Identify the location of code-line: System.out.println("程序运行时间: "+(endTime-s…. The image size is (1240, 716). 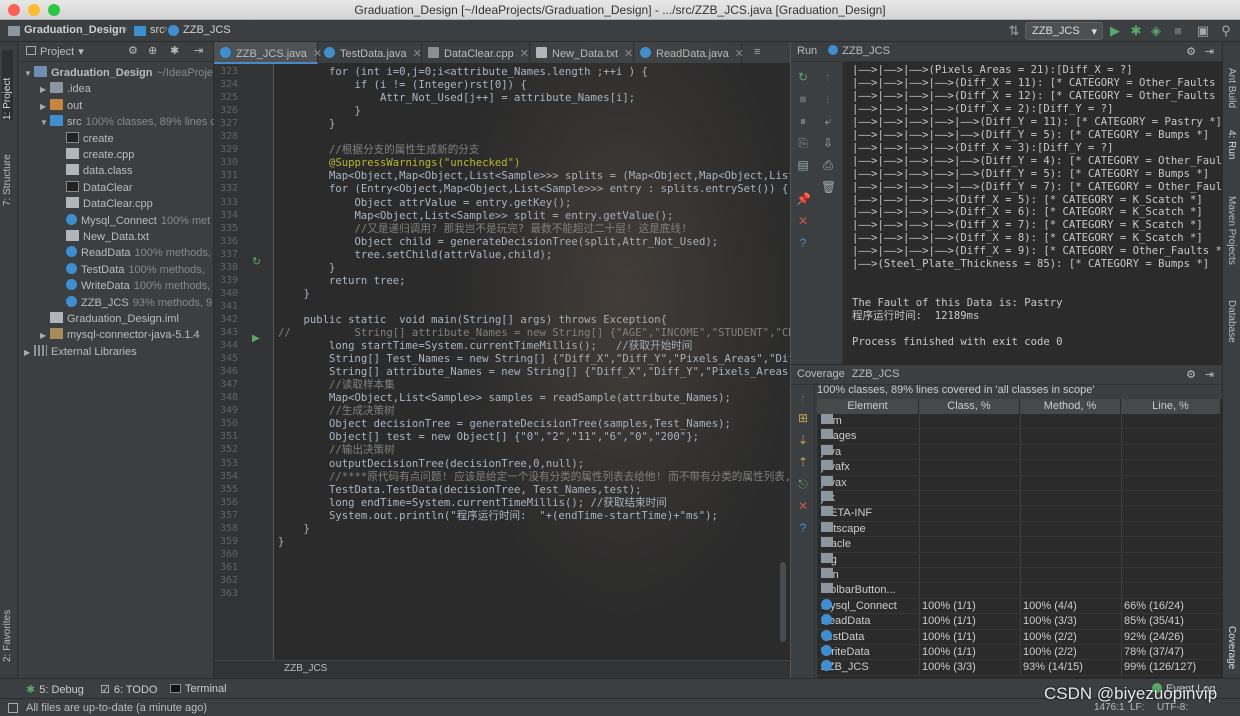
(498, 516).